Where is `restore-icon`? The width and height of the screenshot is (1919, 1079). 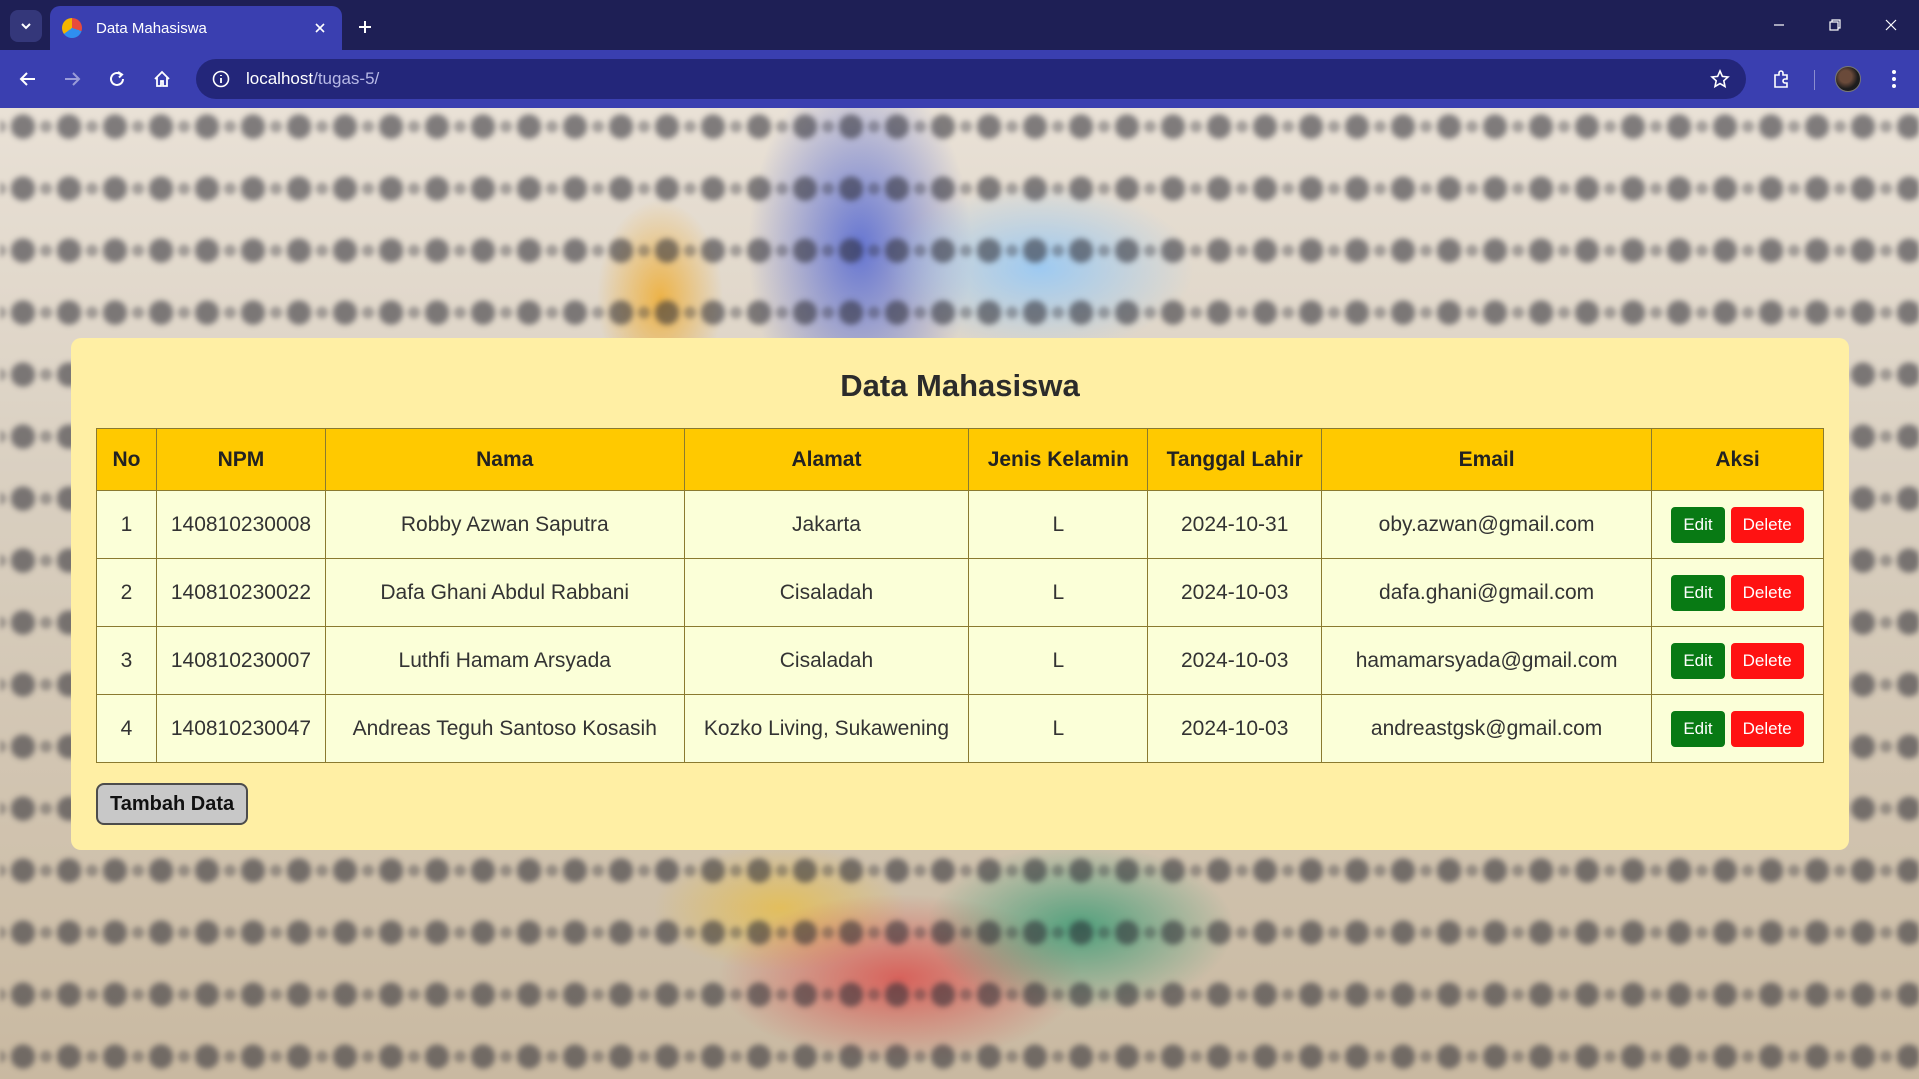 restore-icon is located at coordinates (1835, 25).